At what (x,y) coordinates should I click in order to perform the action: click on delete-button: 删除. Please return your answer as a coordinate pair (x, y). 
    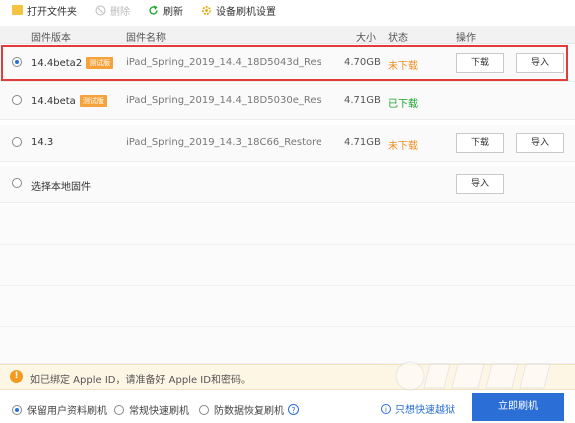
    Looking at the image, I should click on (112, 10).